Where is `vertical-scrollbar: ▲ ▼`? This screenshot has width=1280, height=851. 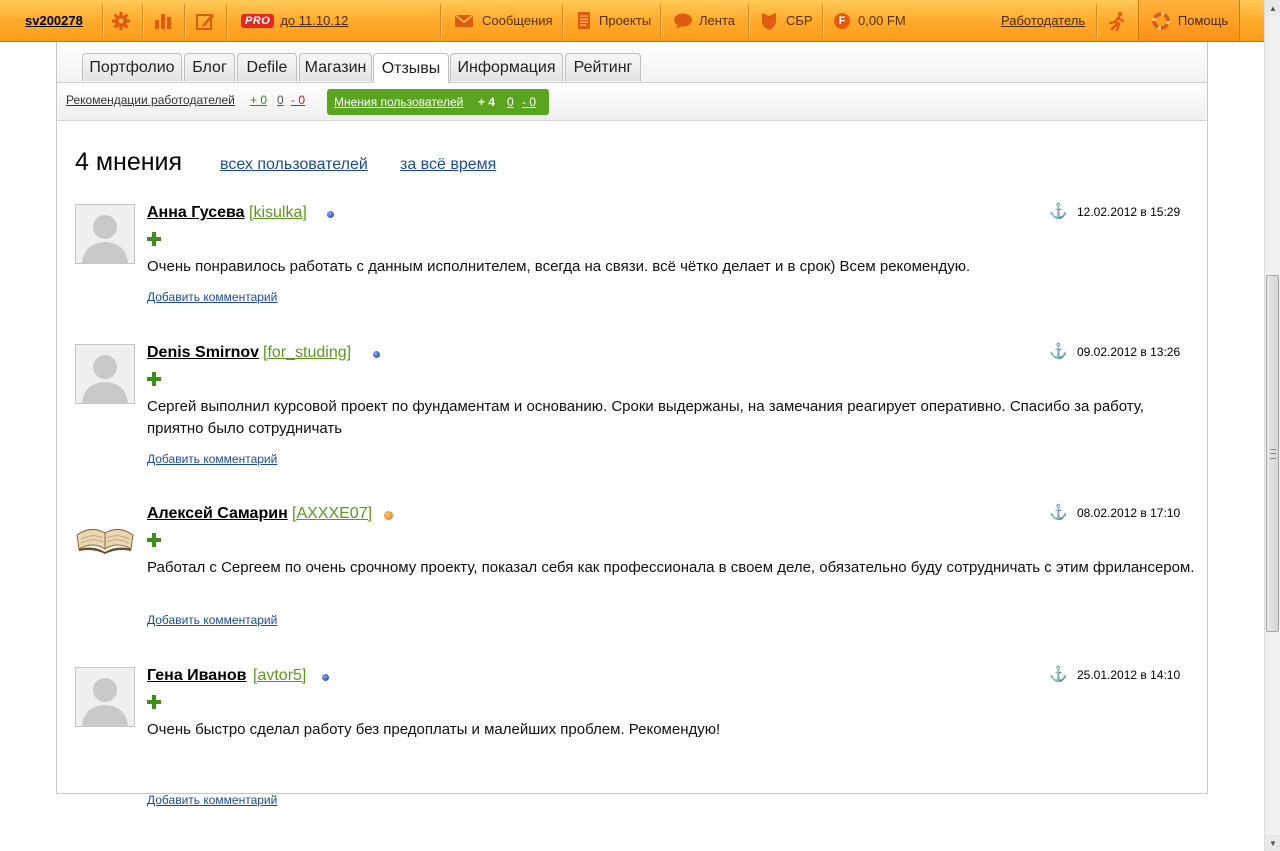
vertical-scrollbar: ▲ ▼ is located at coordinates (1272, 425).